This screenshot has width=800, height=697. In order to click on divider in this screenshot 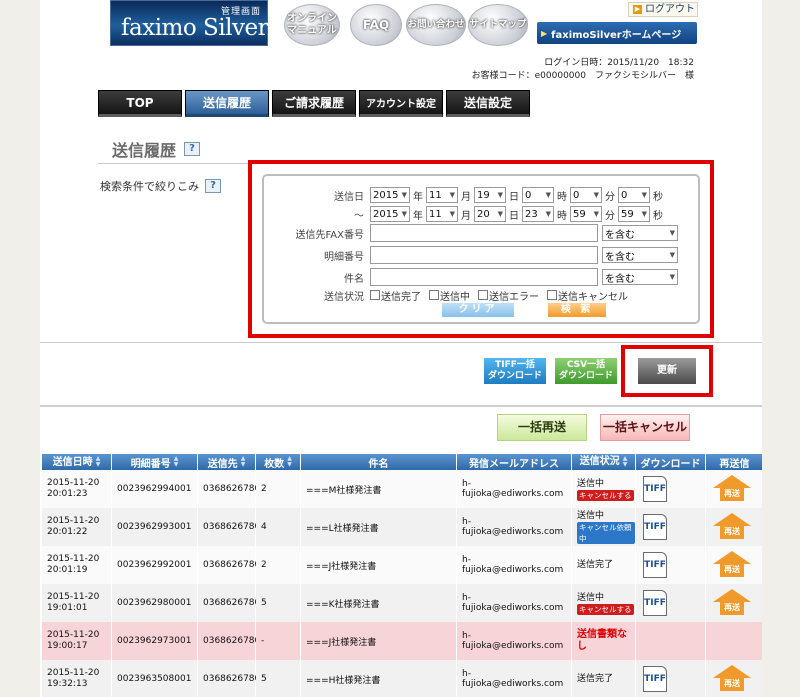, I will do `click(401, 342)`.